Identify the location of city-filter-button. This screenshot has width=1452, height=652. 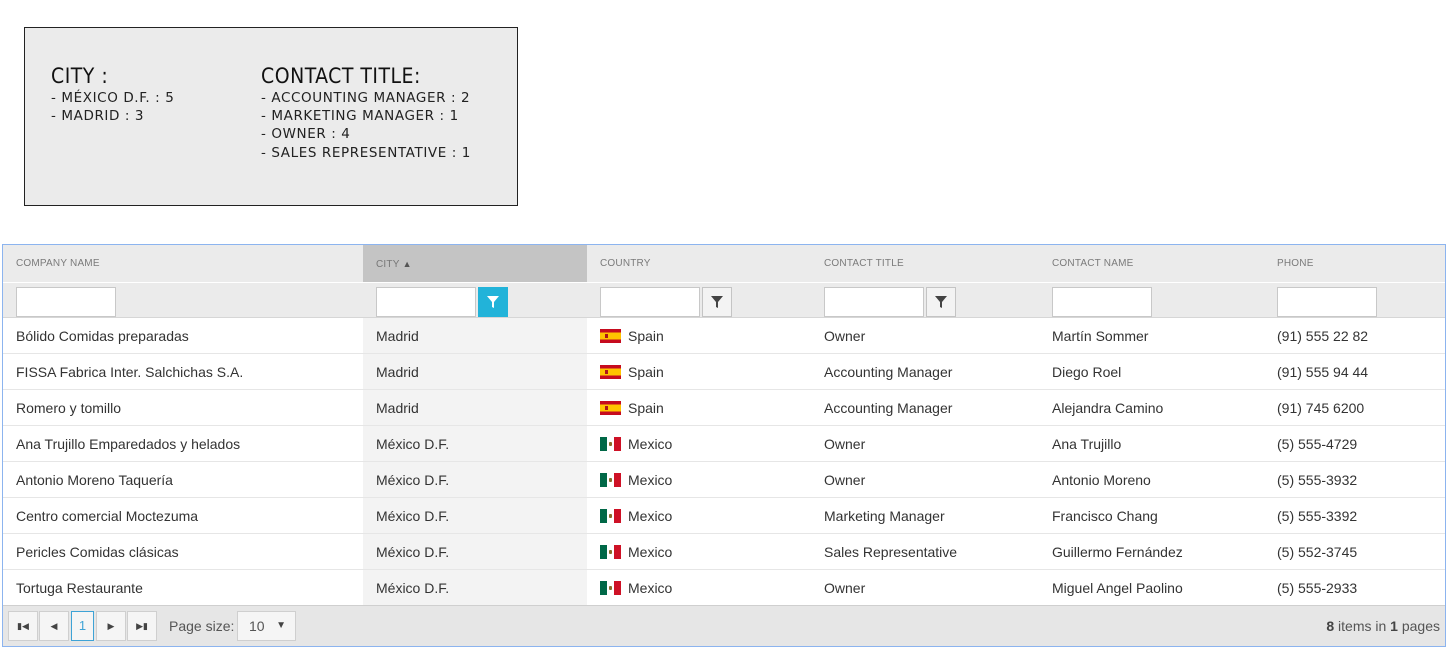
(493, 302).